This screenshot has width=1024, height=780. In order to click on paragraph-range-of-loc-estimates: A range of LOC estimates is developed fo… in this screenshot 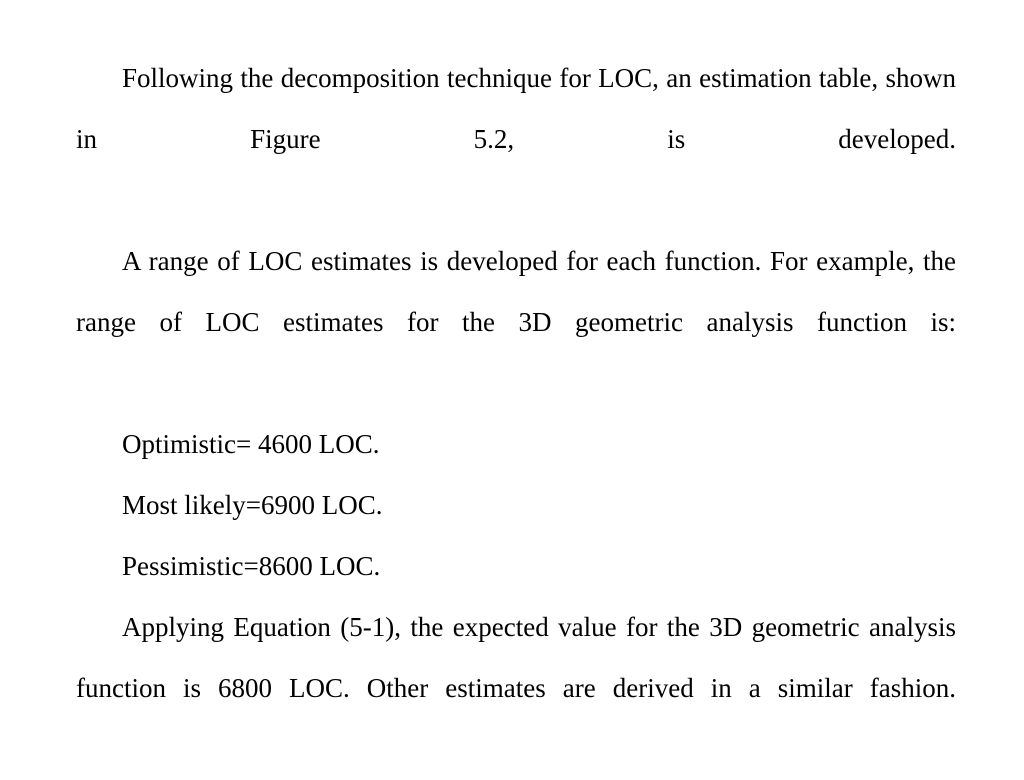, I will do `click(516, 291)`.